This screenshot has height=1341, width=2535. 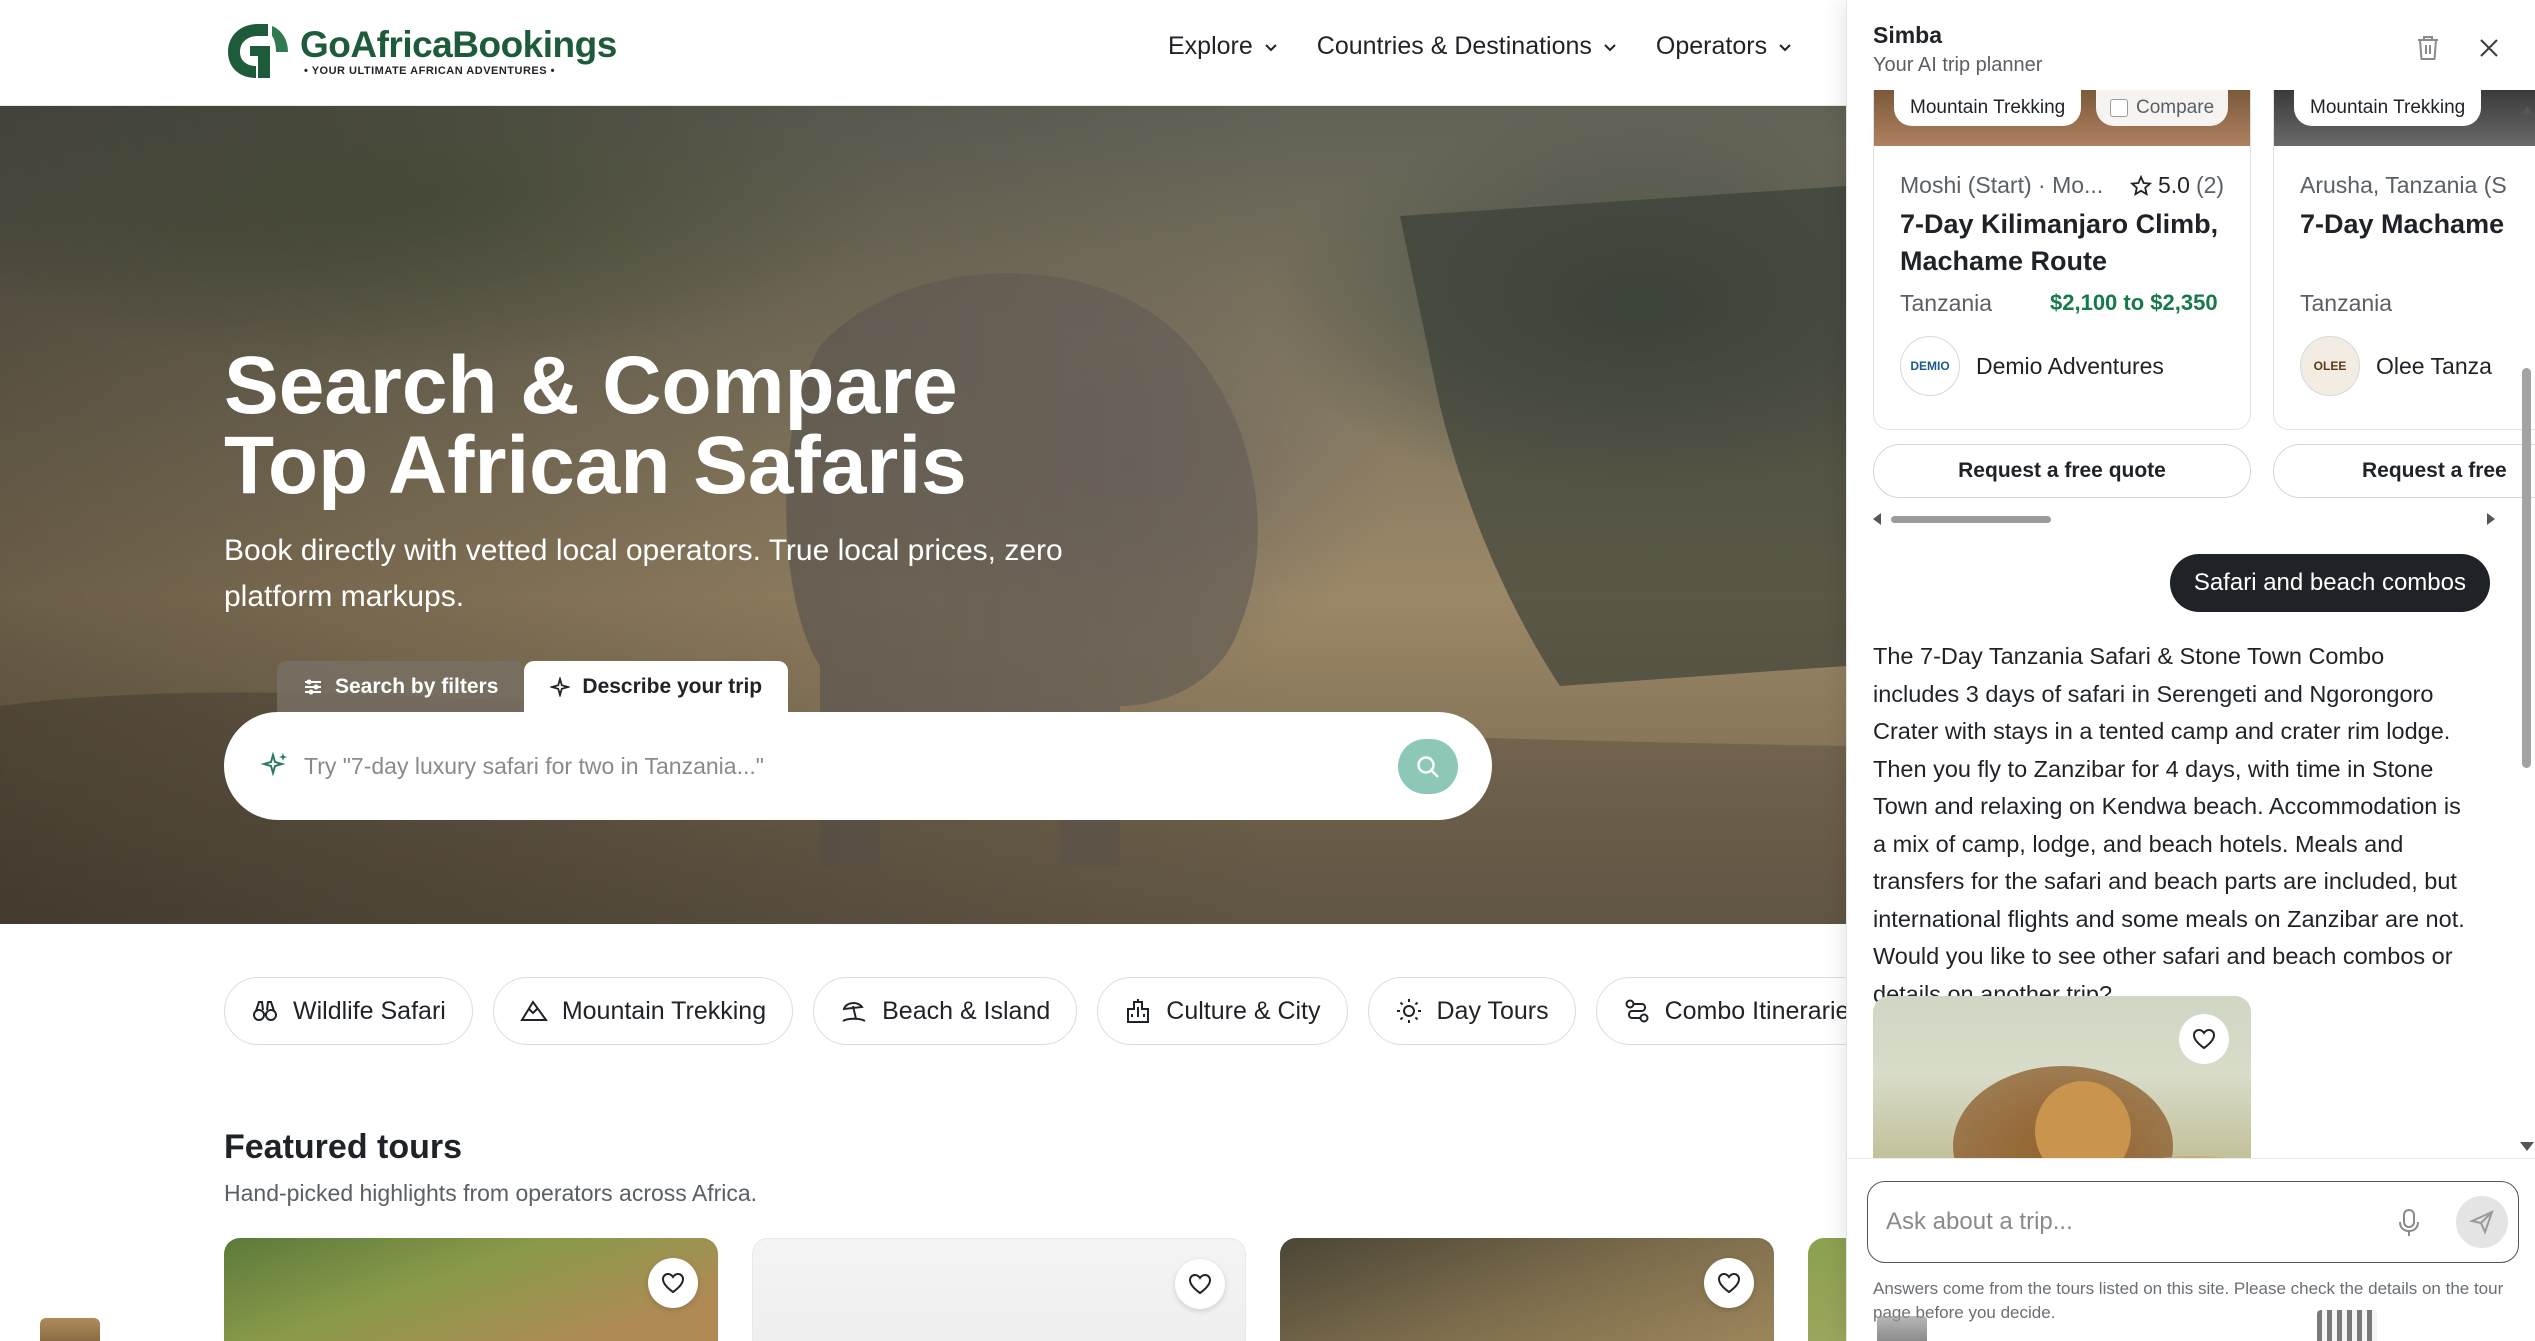 I want to click on nav-explore-label: Explore, so click(x=1210, y=46).